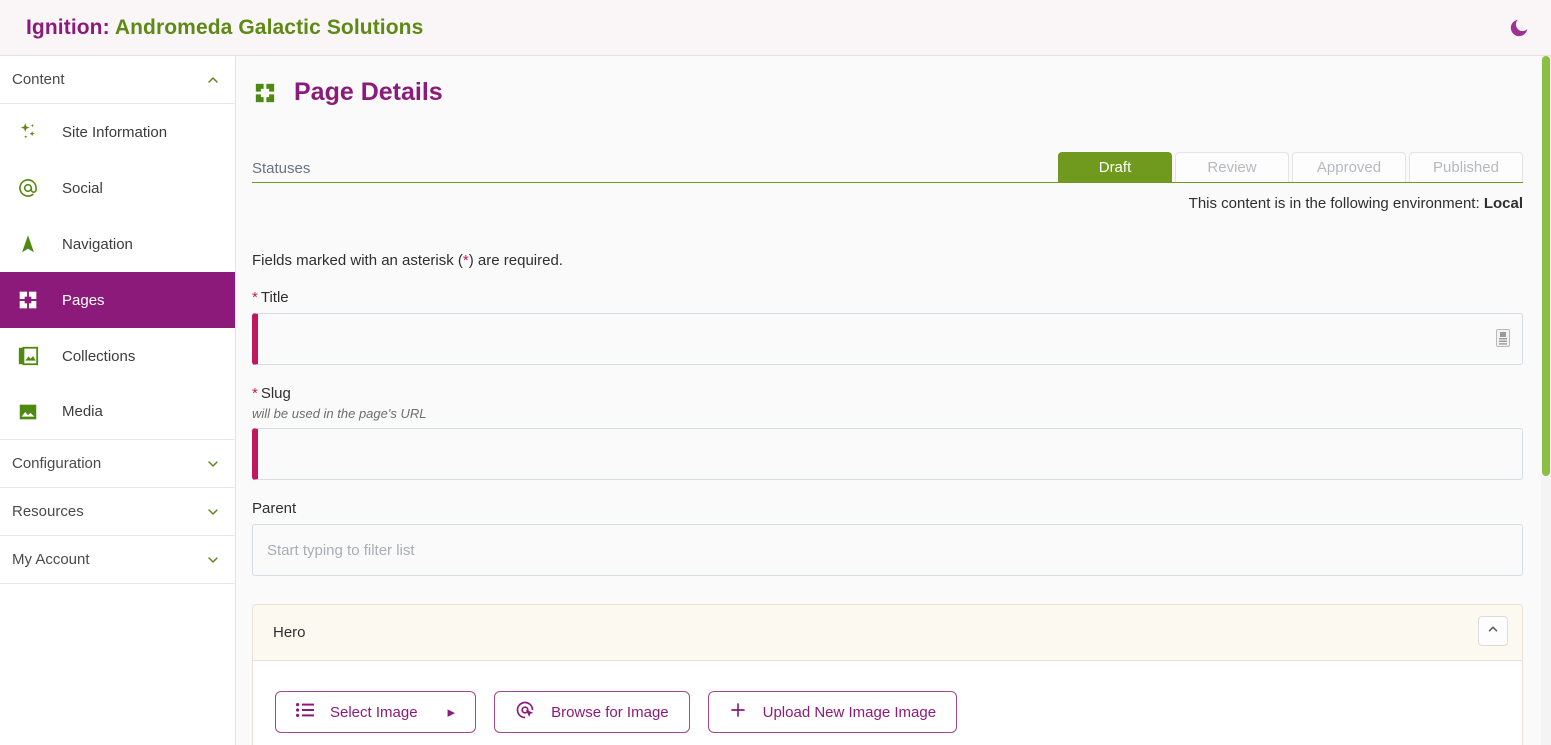 The width and height of the screenshot is (1551, 745). I want to click on field-slug: * Slug will be used in the page's URL, so click(887, 432).